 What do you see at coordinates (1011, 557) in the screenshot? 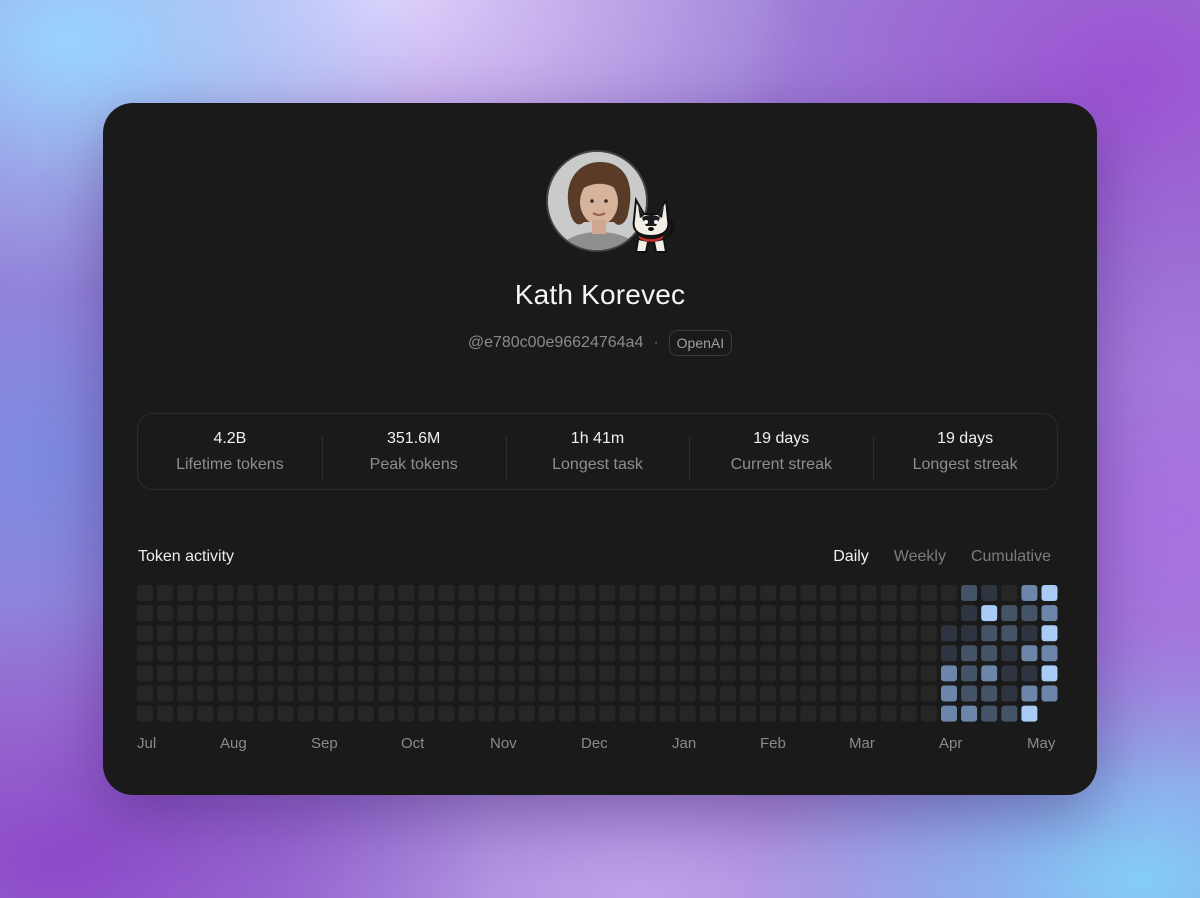
I see `view-tab-cumulative: Cumulative` at bounding box center [1011, 557].